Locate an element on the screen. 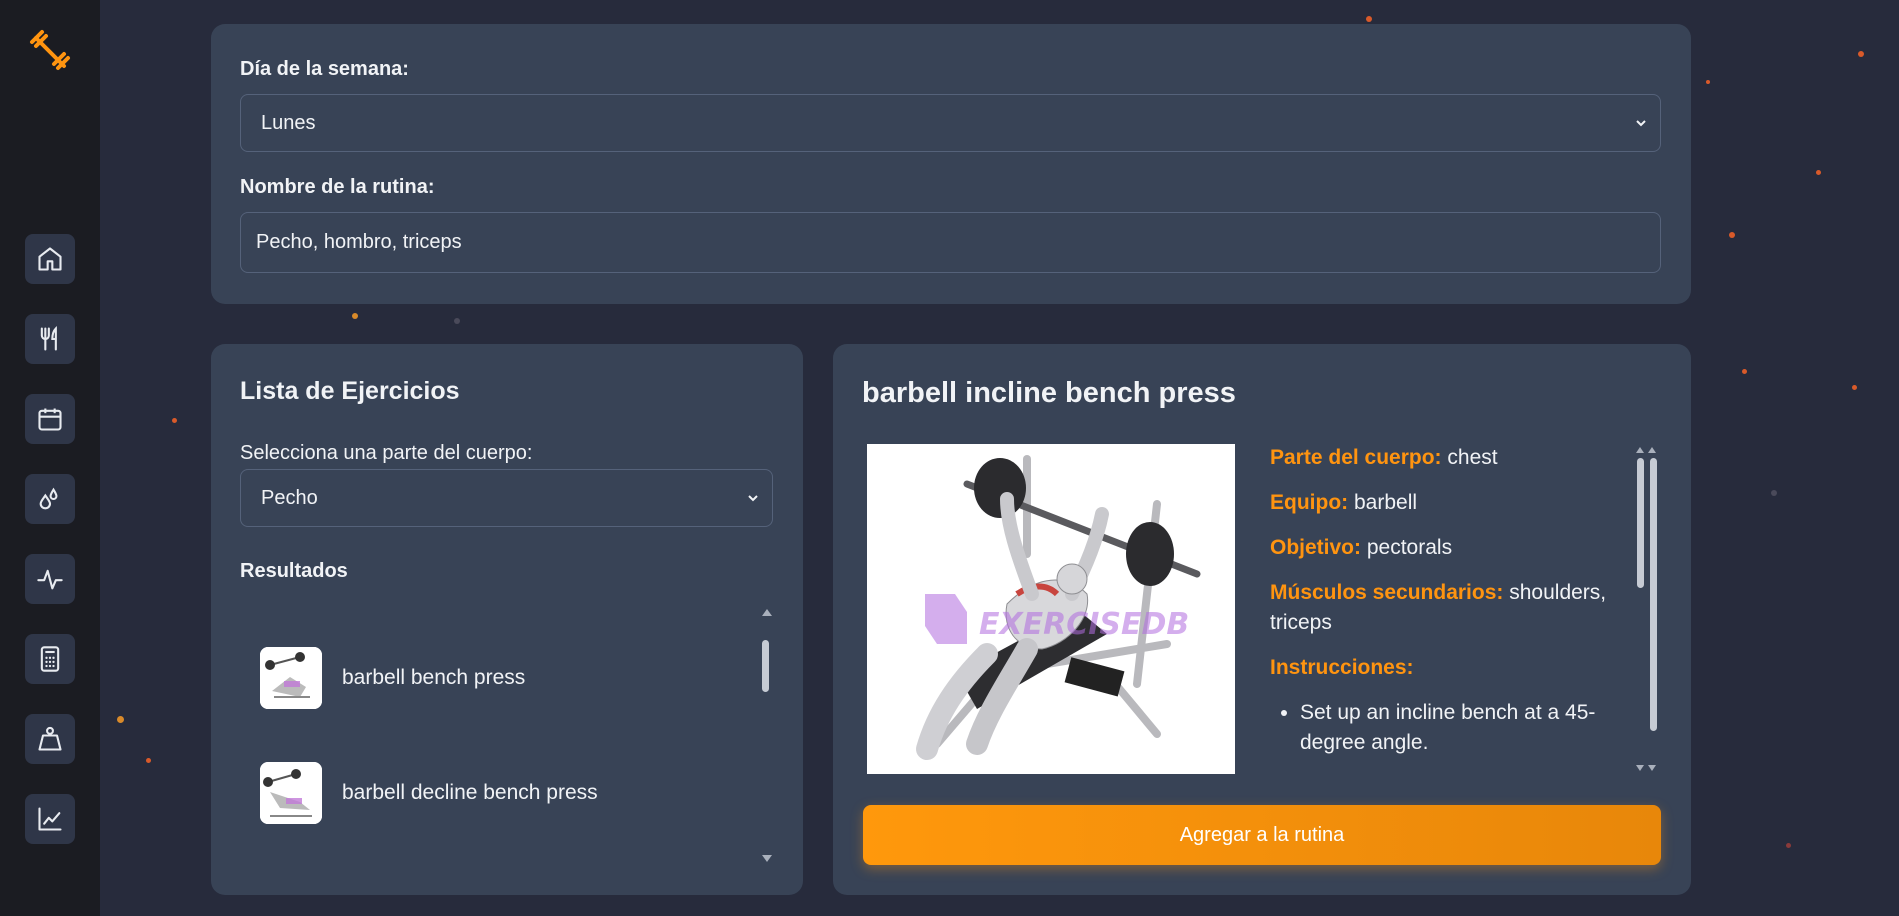  nav-calendar is located at coordinates (50, 419).